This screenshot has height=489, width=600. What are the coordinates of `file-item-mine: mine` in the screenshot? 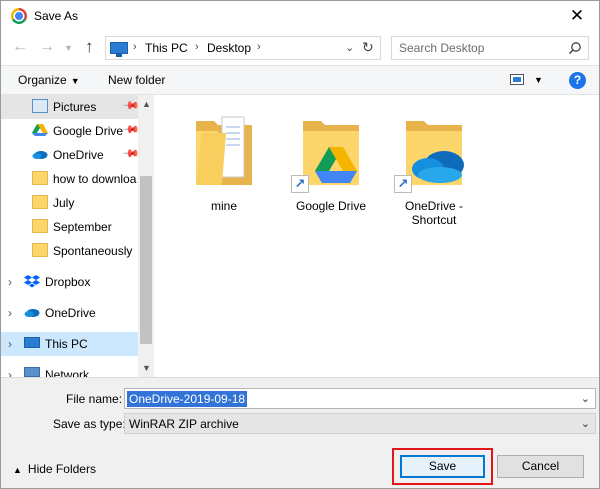 It's located at (224, 160).